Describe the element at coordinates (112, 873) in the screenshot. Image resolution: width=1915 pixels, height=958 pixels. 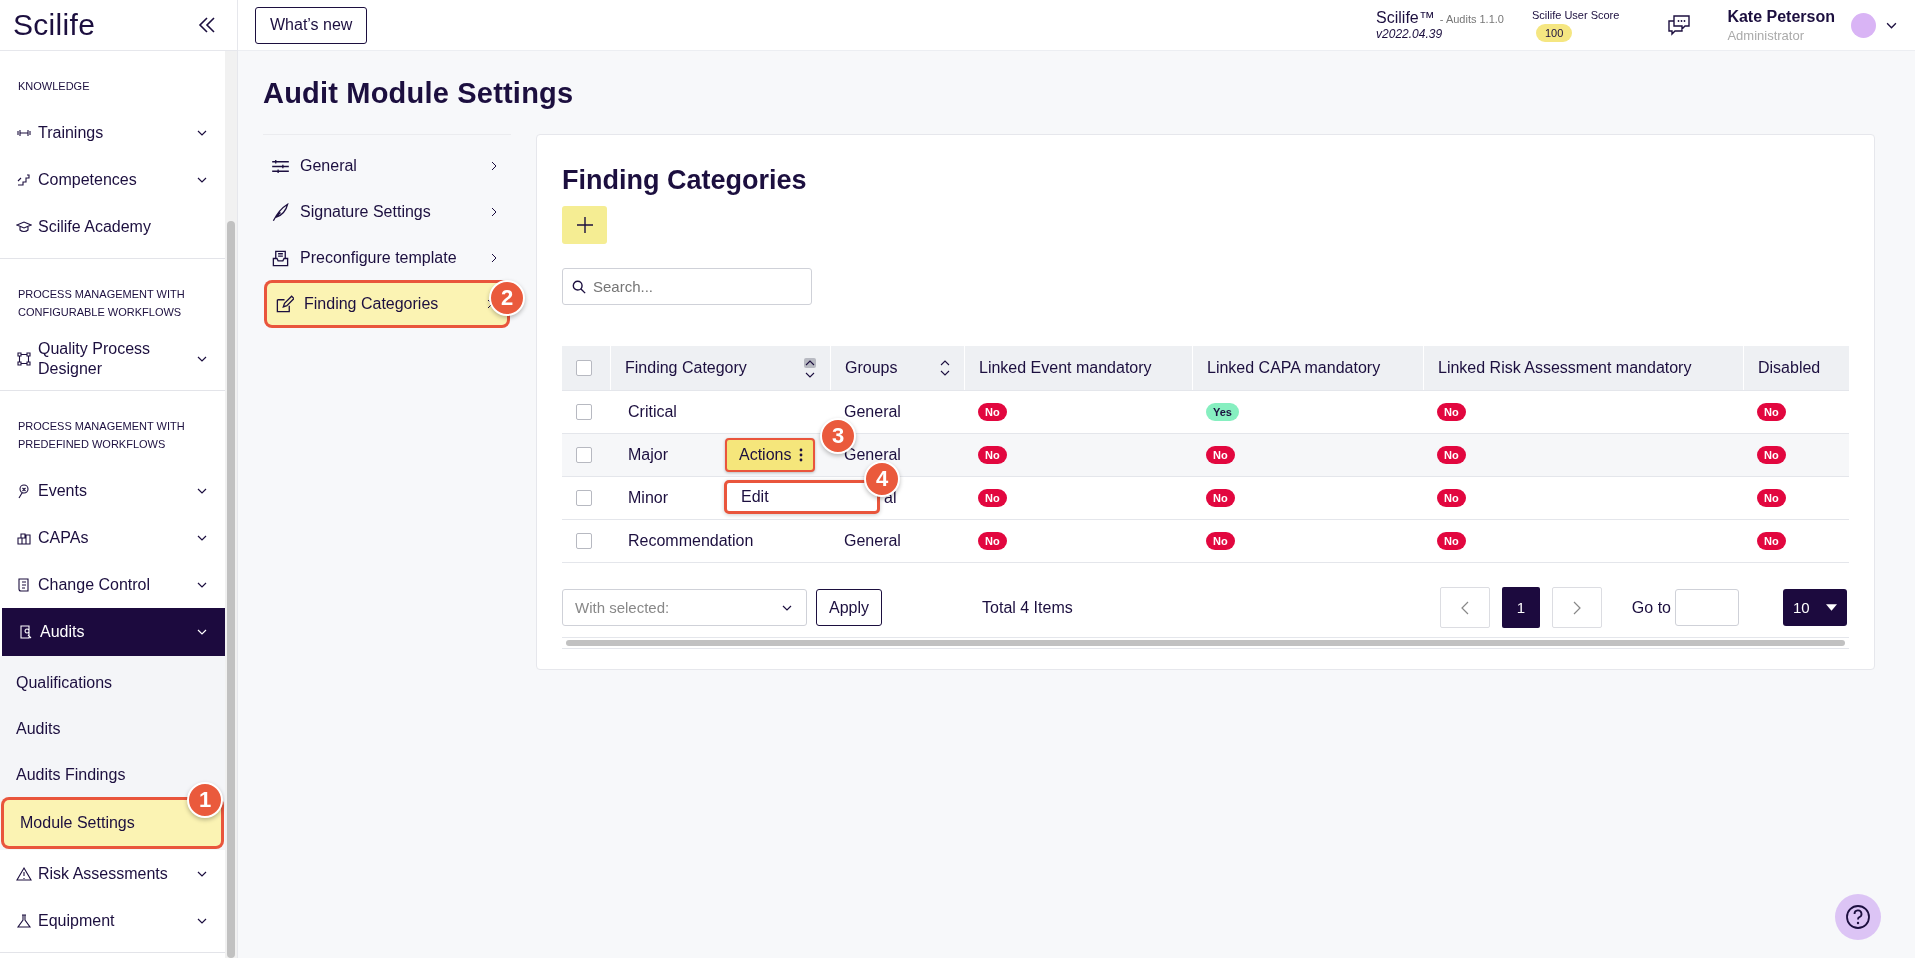
I see `sidebar-item: Risk Assessments` at that location.